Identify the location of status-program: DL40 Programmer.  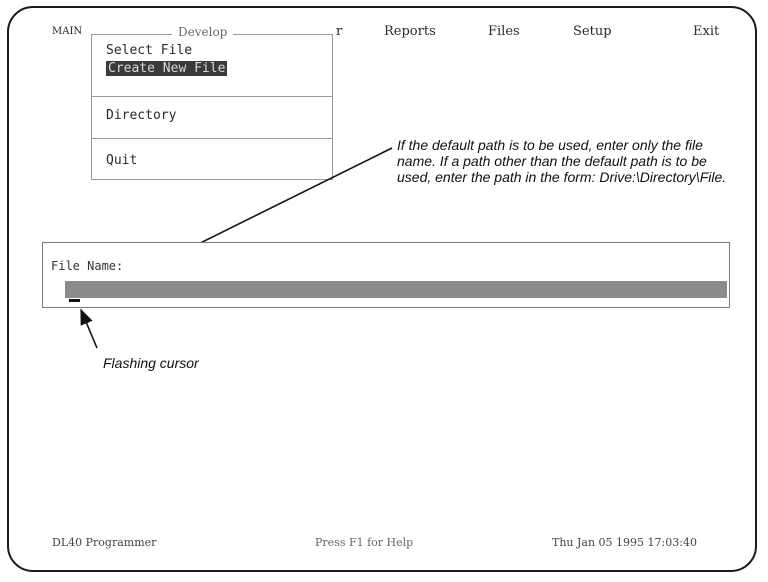
(104, 542).